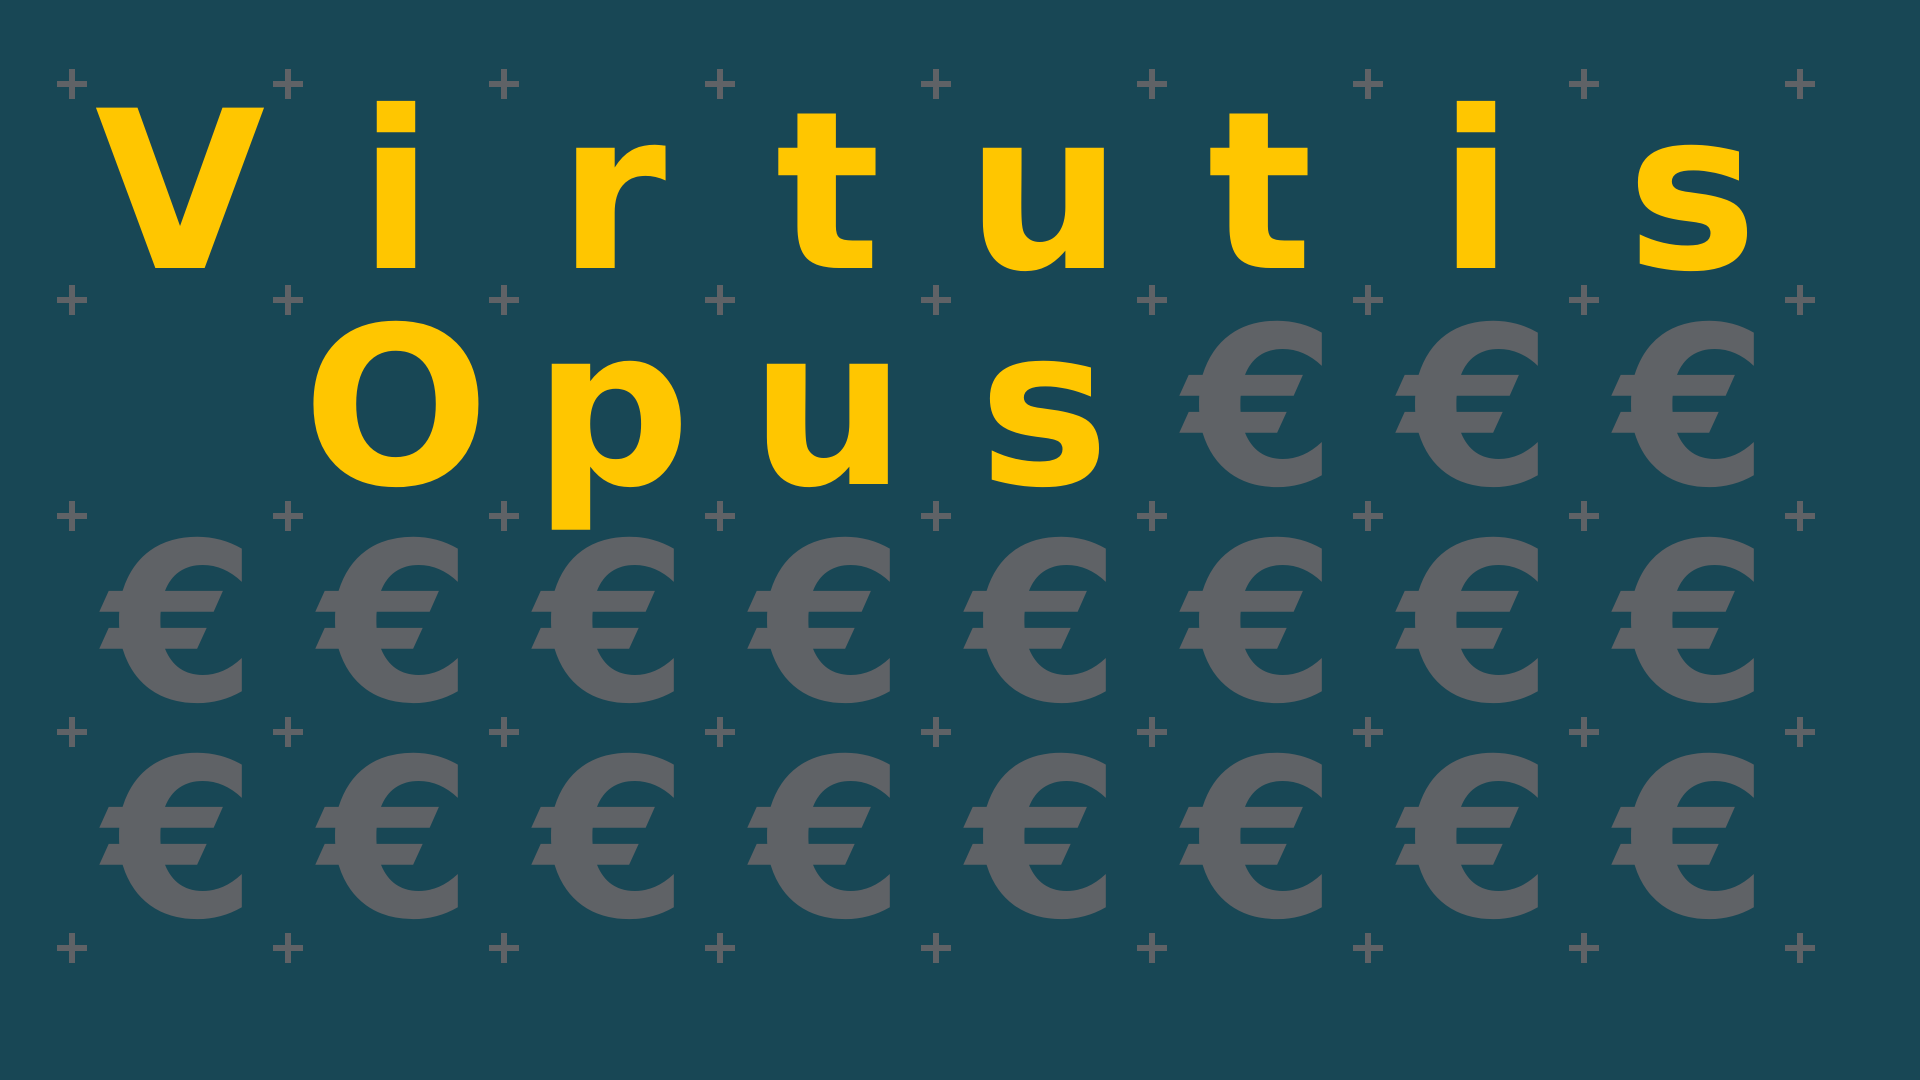 The image size is (1920, 1080). Describe the element at coordinates (396, 408) in the screenshot. I see `title-letter: O` at that location.